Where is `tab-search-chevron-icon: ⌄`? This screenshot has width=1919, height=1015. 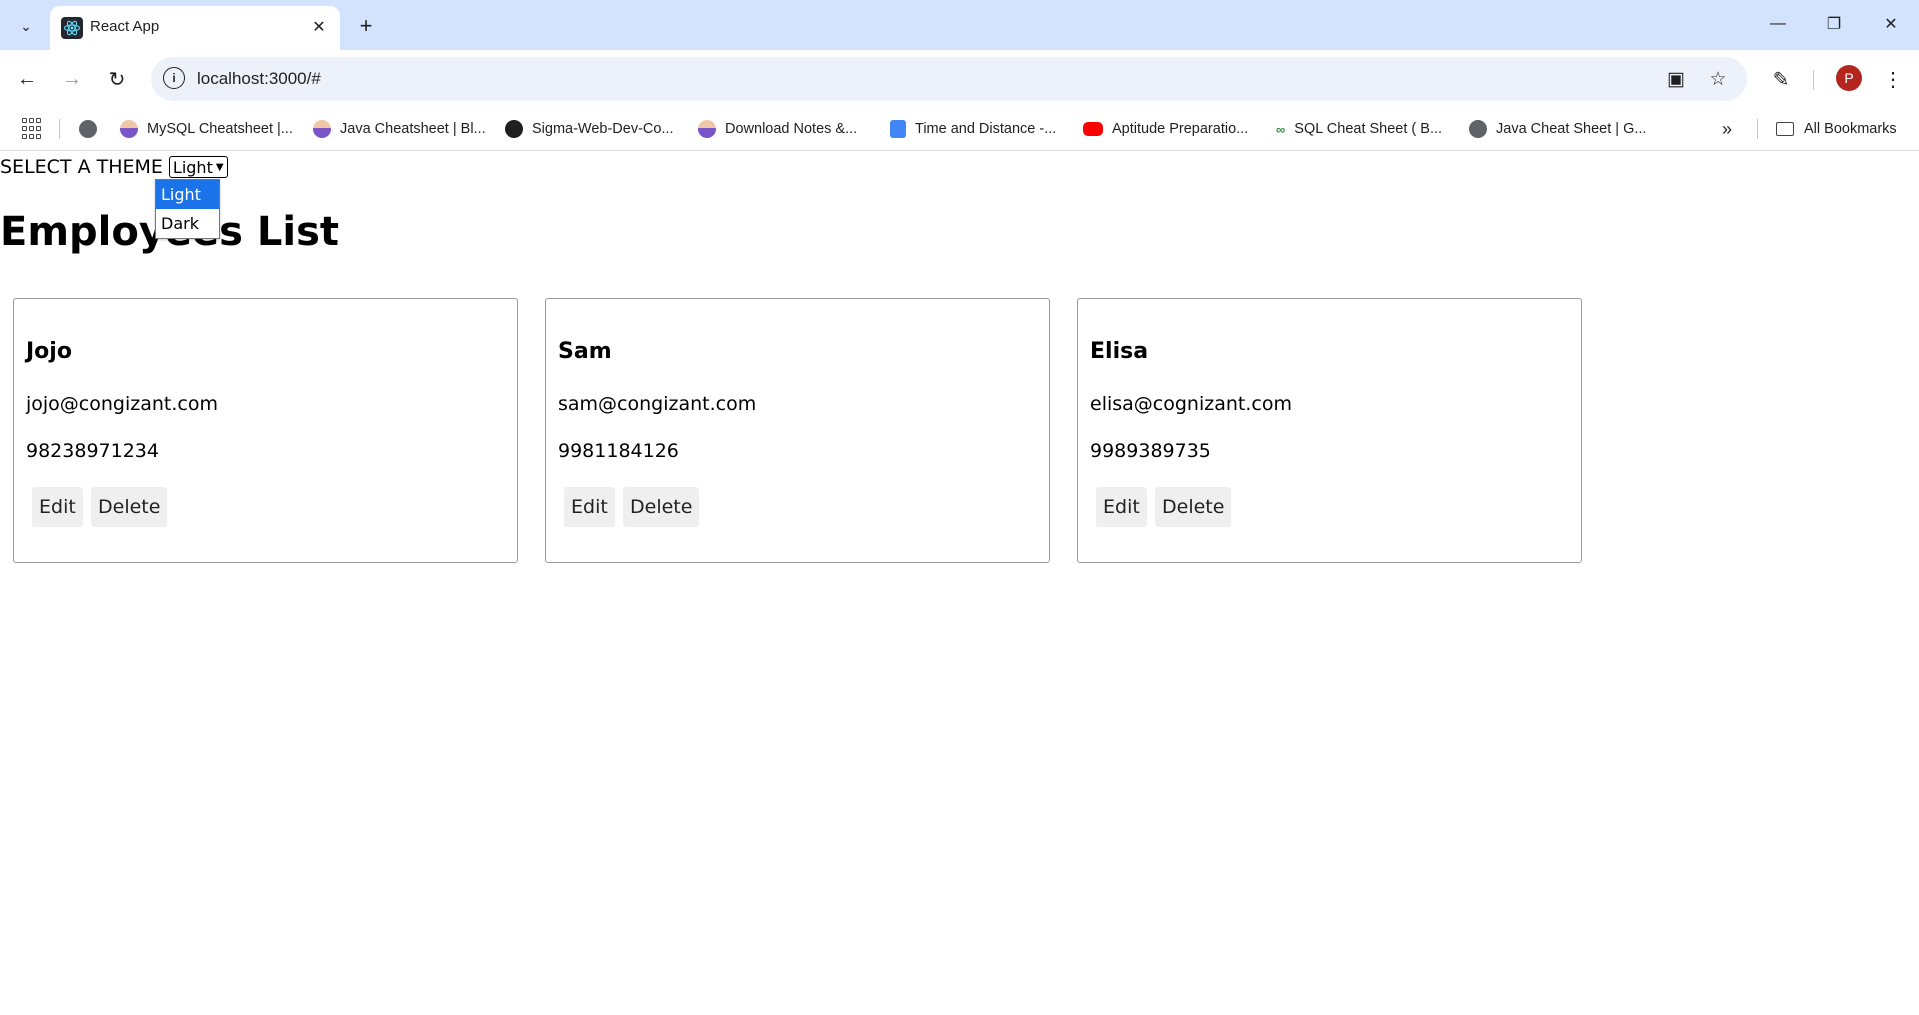 tab-search-chevron-icon: ⌄ is located at coordinates (26, 26).